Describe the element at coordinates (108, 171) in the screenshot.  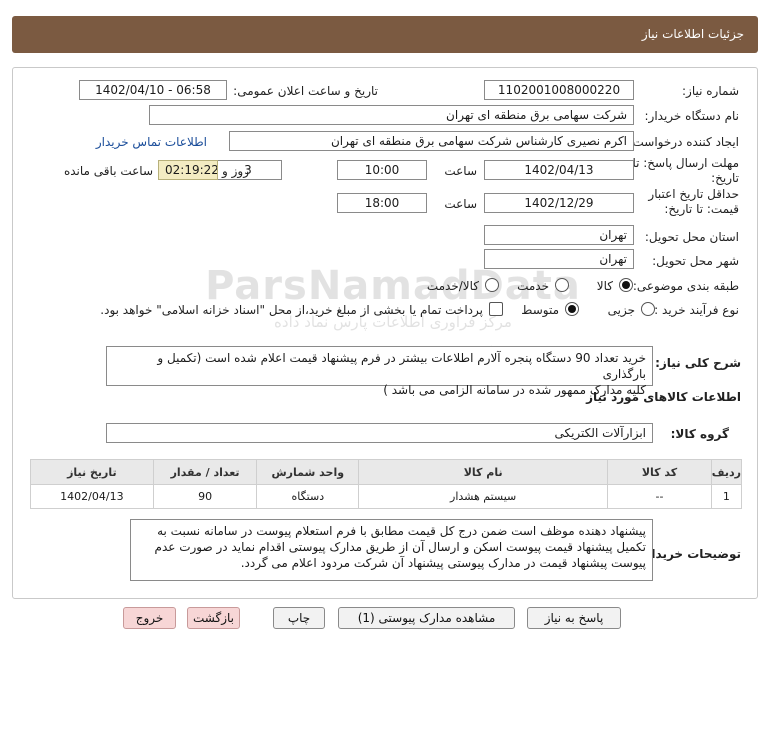
I see `remaining-label: ساعت باقی مانده` at that location.